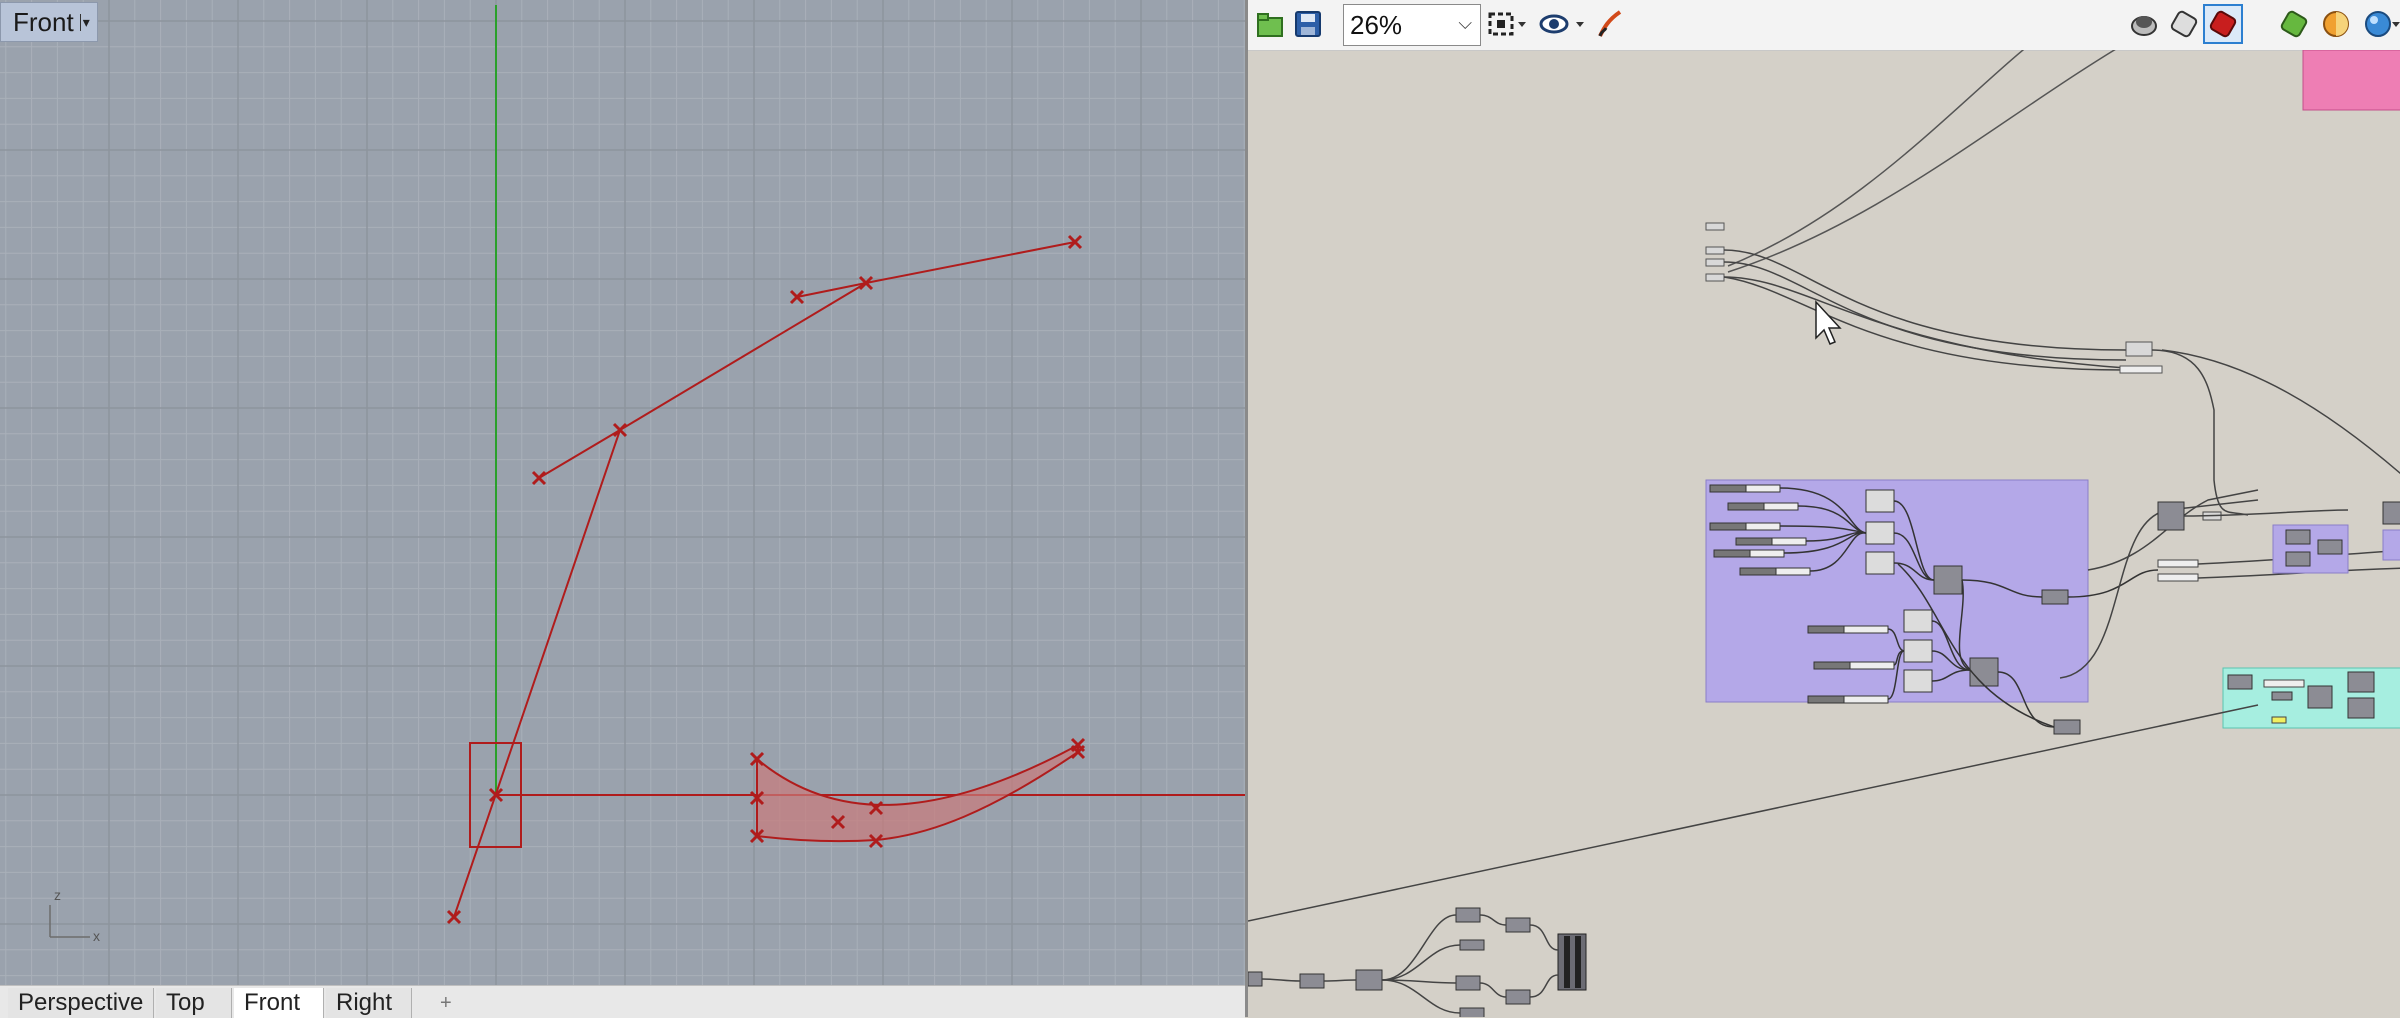 This screenshot has width=2400, height=1018. Describe the element at coordinates (1308, 24) in the screenshot. I see `save-file-icon` at that location.